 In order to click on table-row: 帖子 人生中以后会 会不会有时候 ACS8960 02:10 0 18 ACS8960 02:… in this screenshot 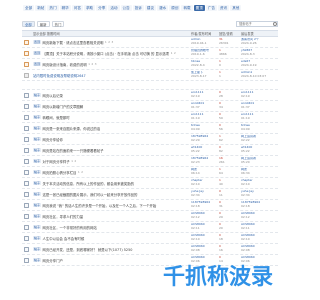, I will do `click(150, 238)`.